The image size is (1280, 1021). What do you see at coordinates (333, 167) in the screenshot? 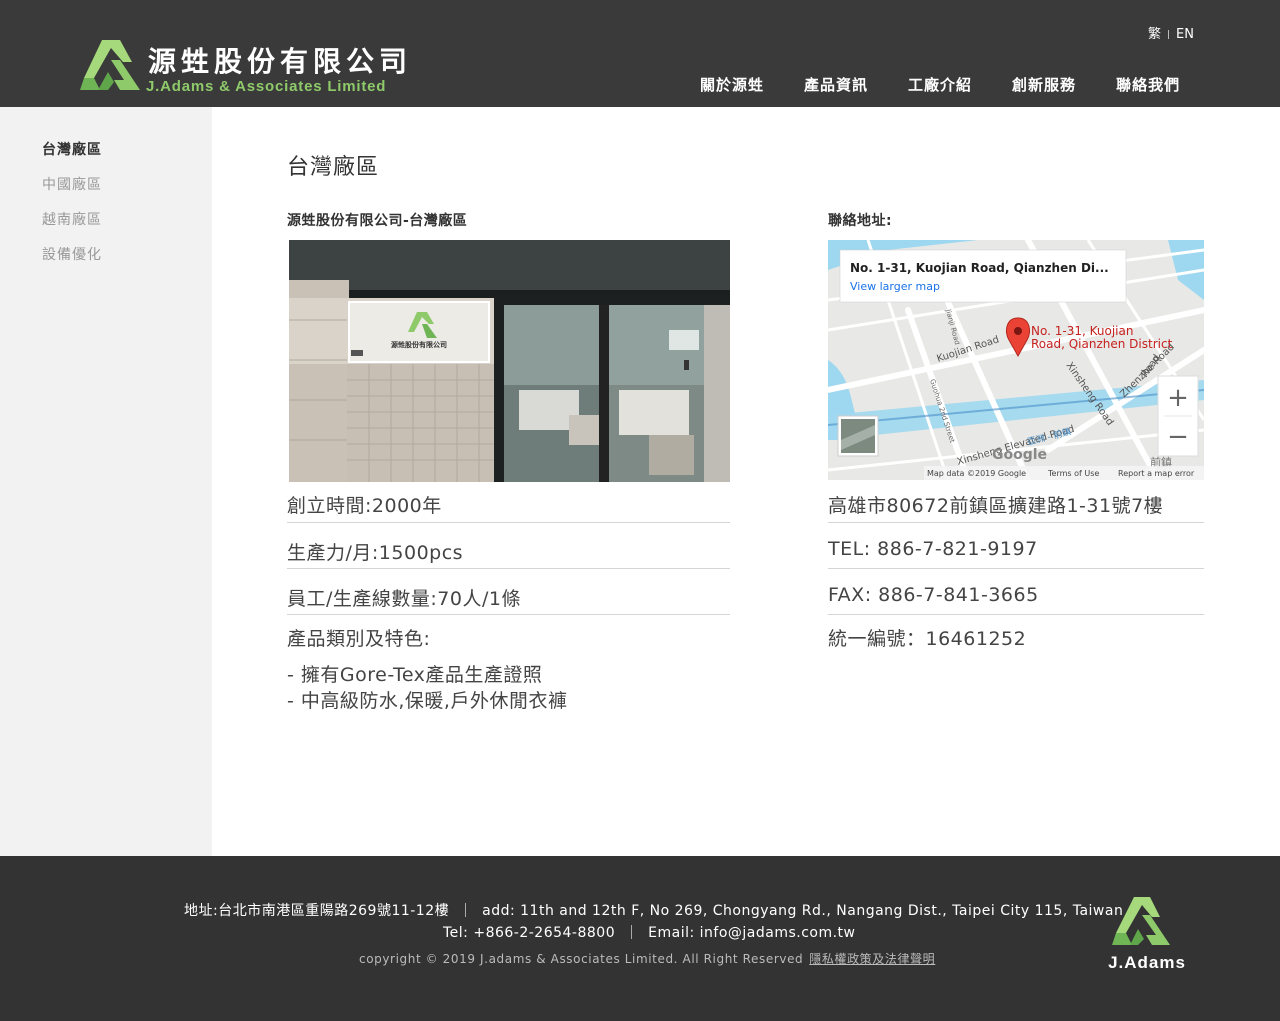
I see `page-title: 台灣廠區` at bounding box center [333, 167].